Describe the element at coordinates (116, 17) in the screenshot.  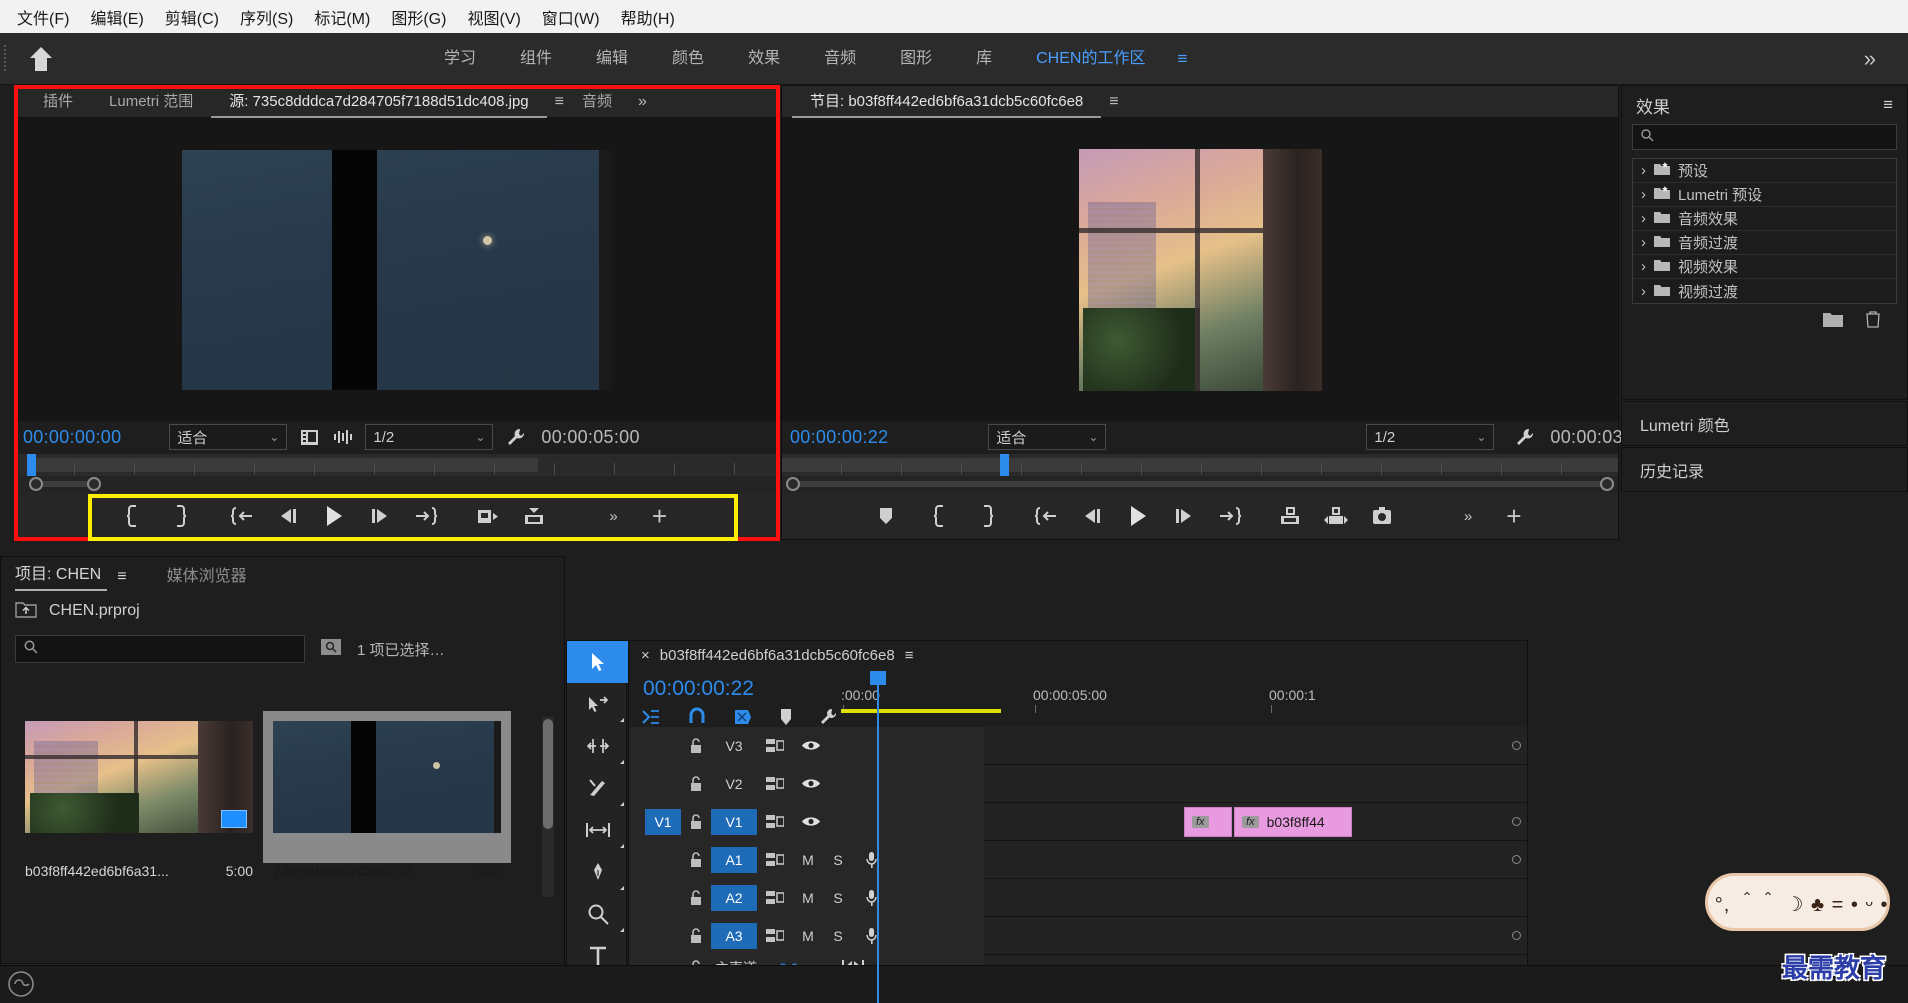
I see `menu-item-edit: 编辑(E)` at that location.